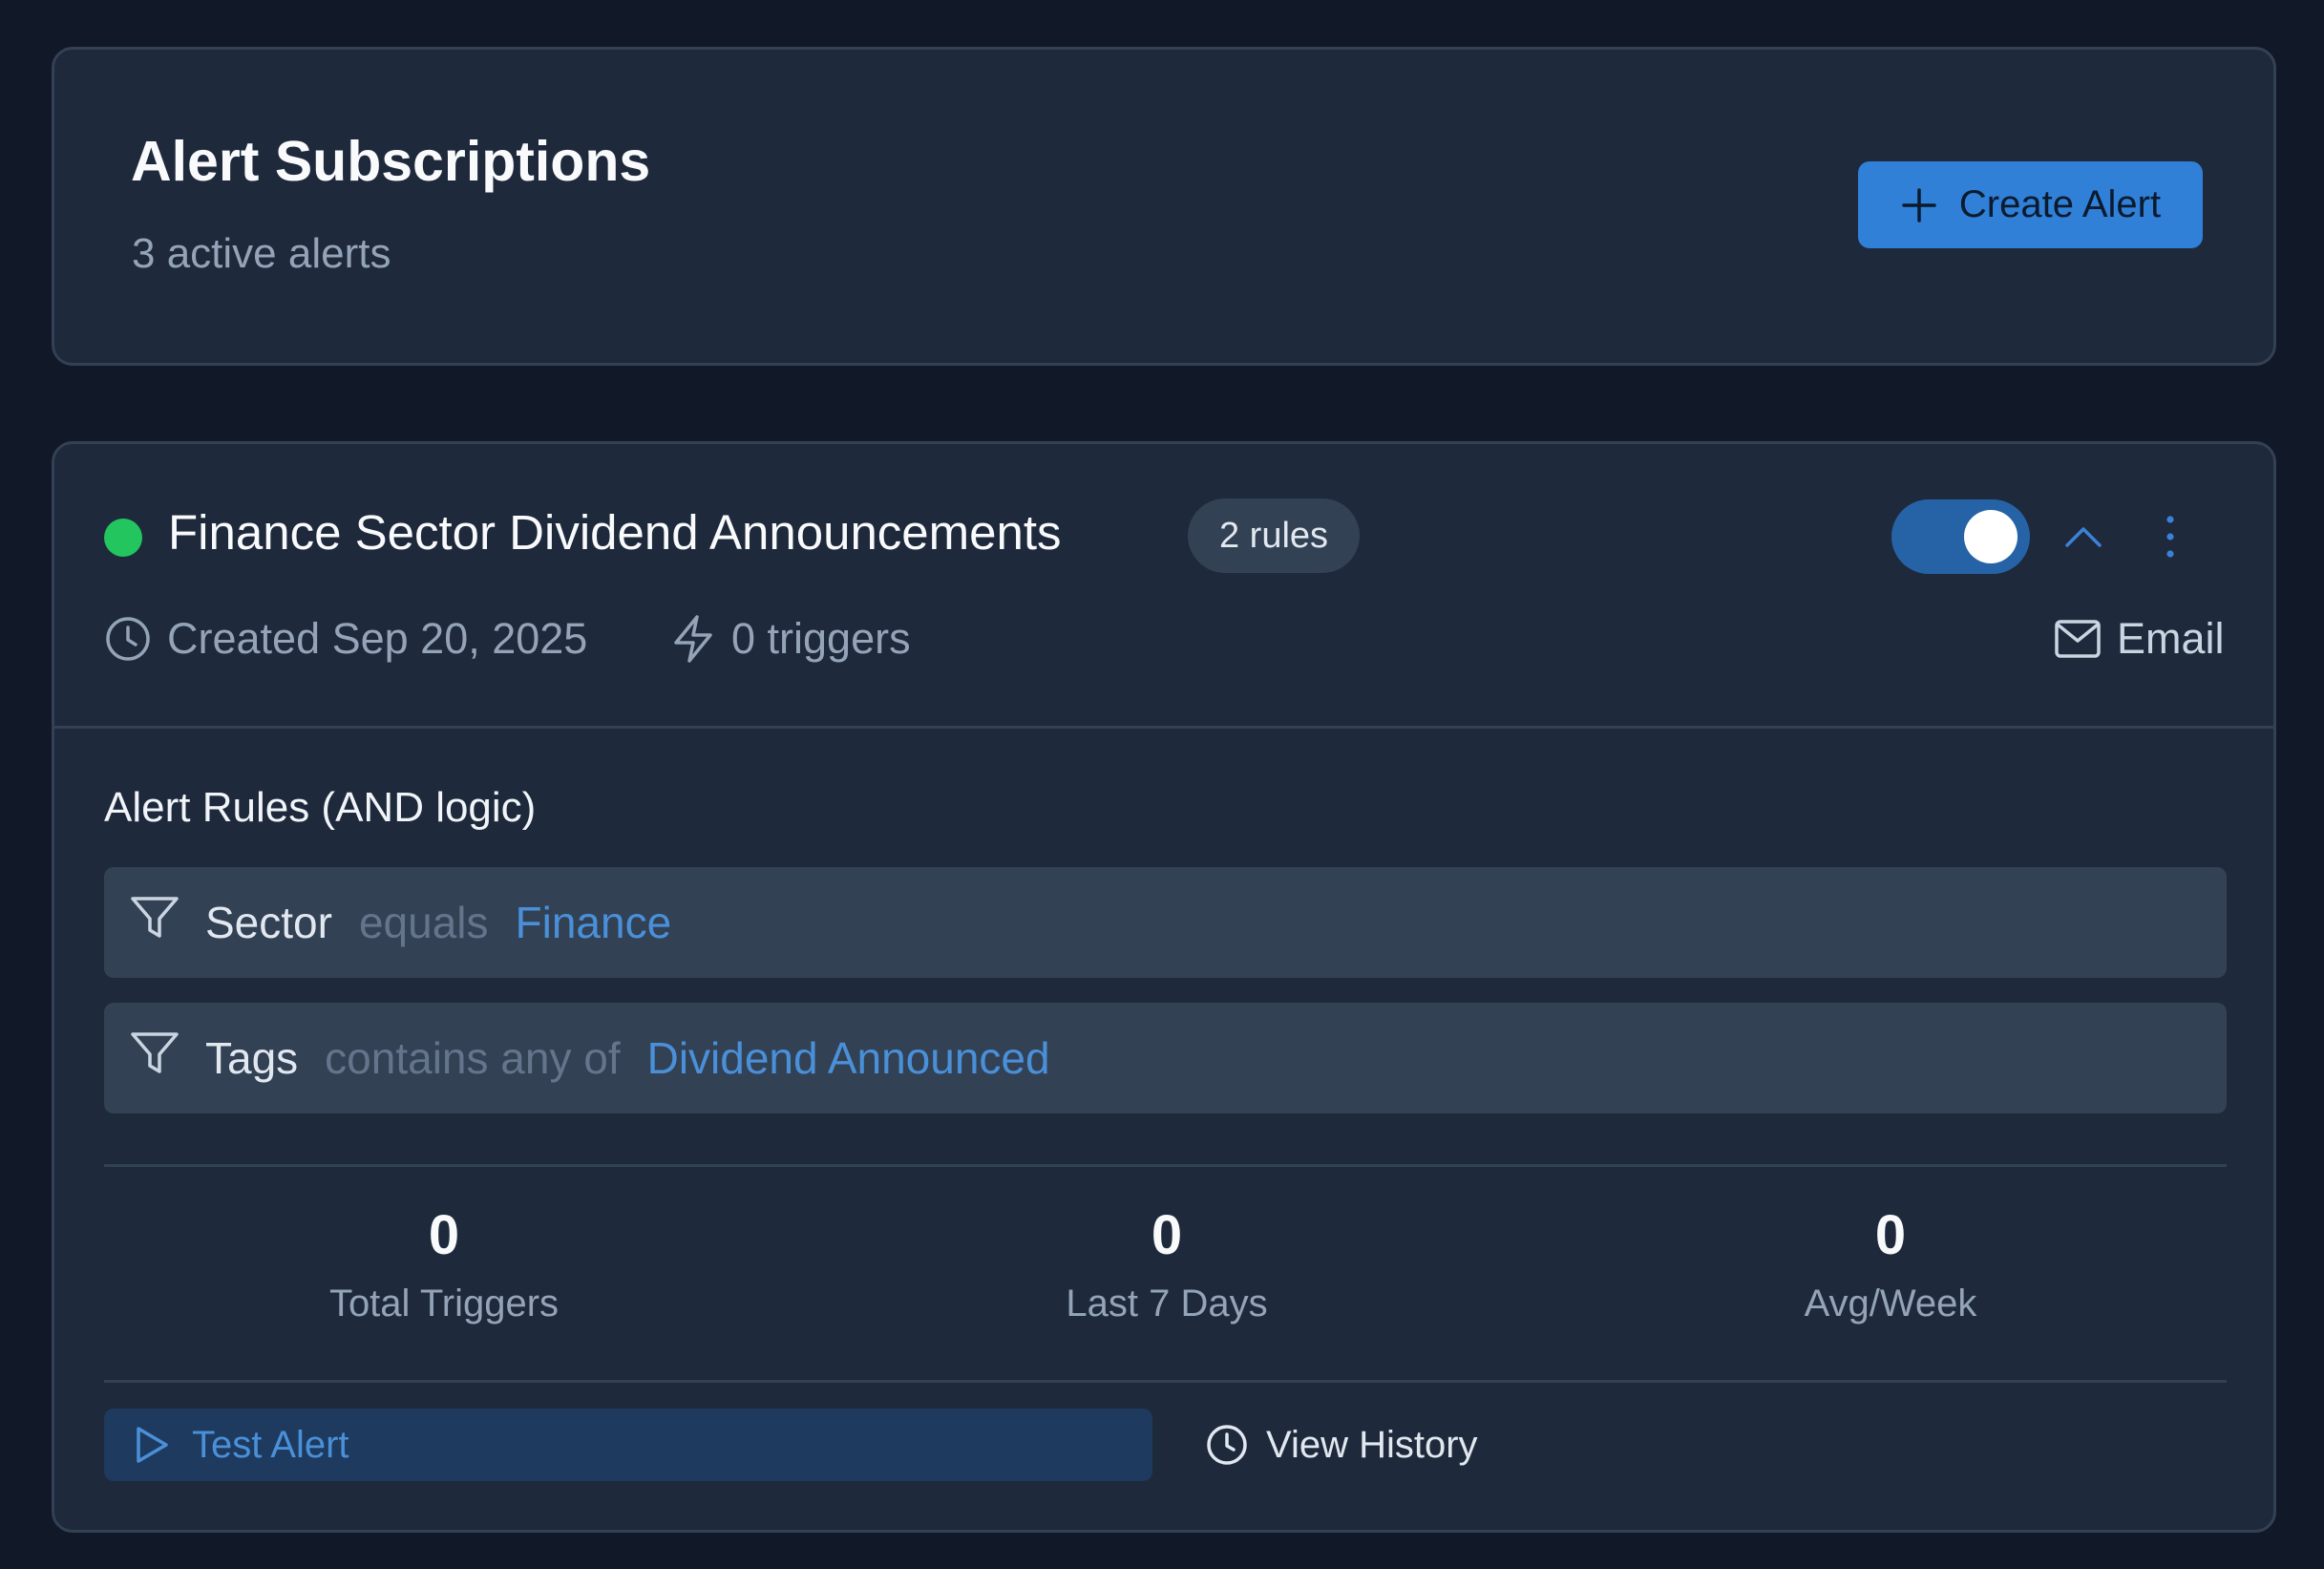  I want to click on stat-label: Total Triggers, so click(444, 1304).